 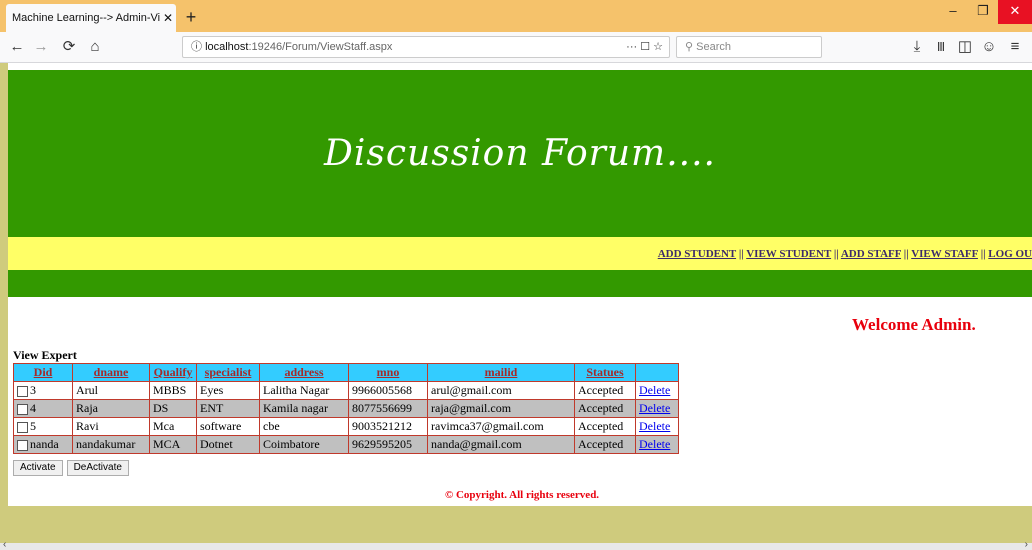 I want to click on cell-address: Coimbatore, so click(x=304, y=444).